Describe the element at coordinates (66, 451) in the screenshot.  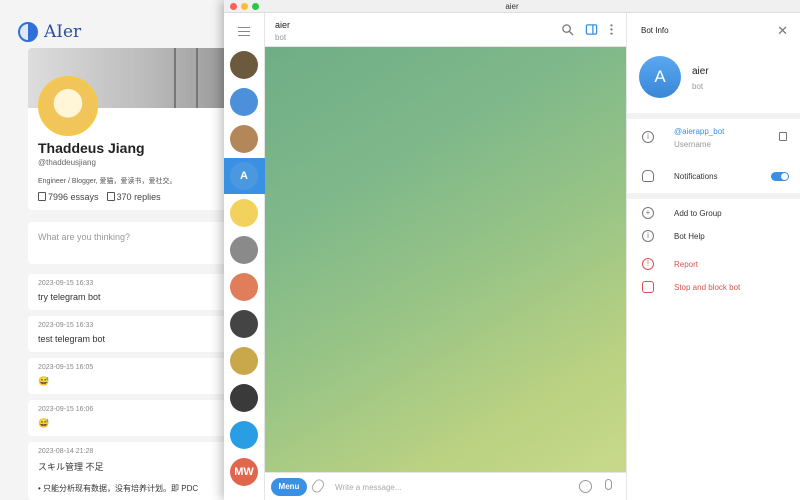
I see `post-date: 2023-08-14 21:28` at that location.